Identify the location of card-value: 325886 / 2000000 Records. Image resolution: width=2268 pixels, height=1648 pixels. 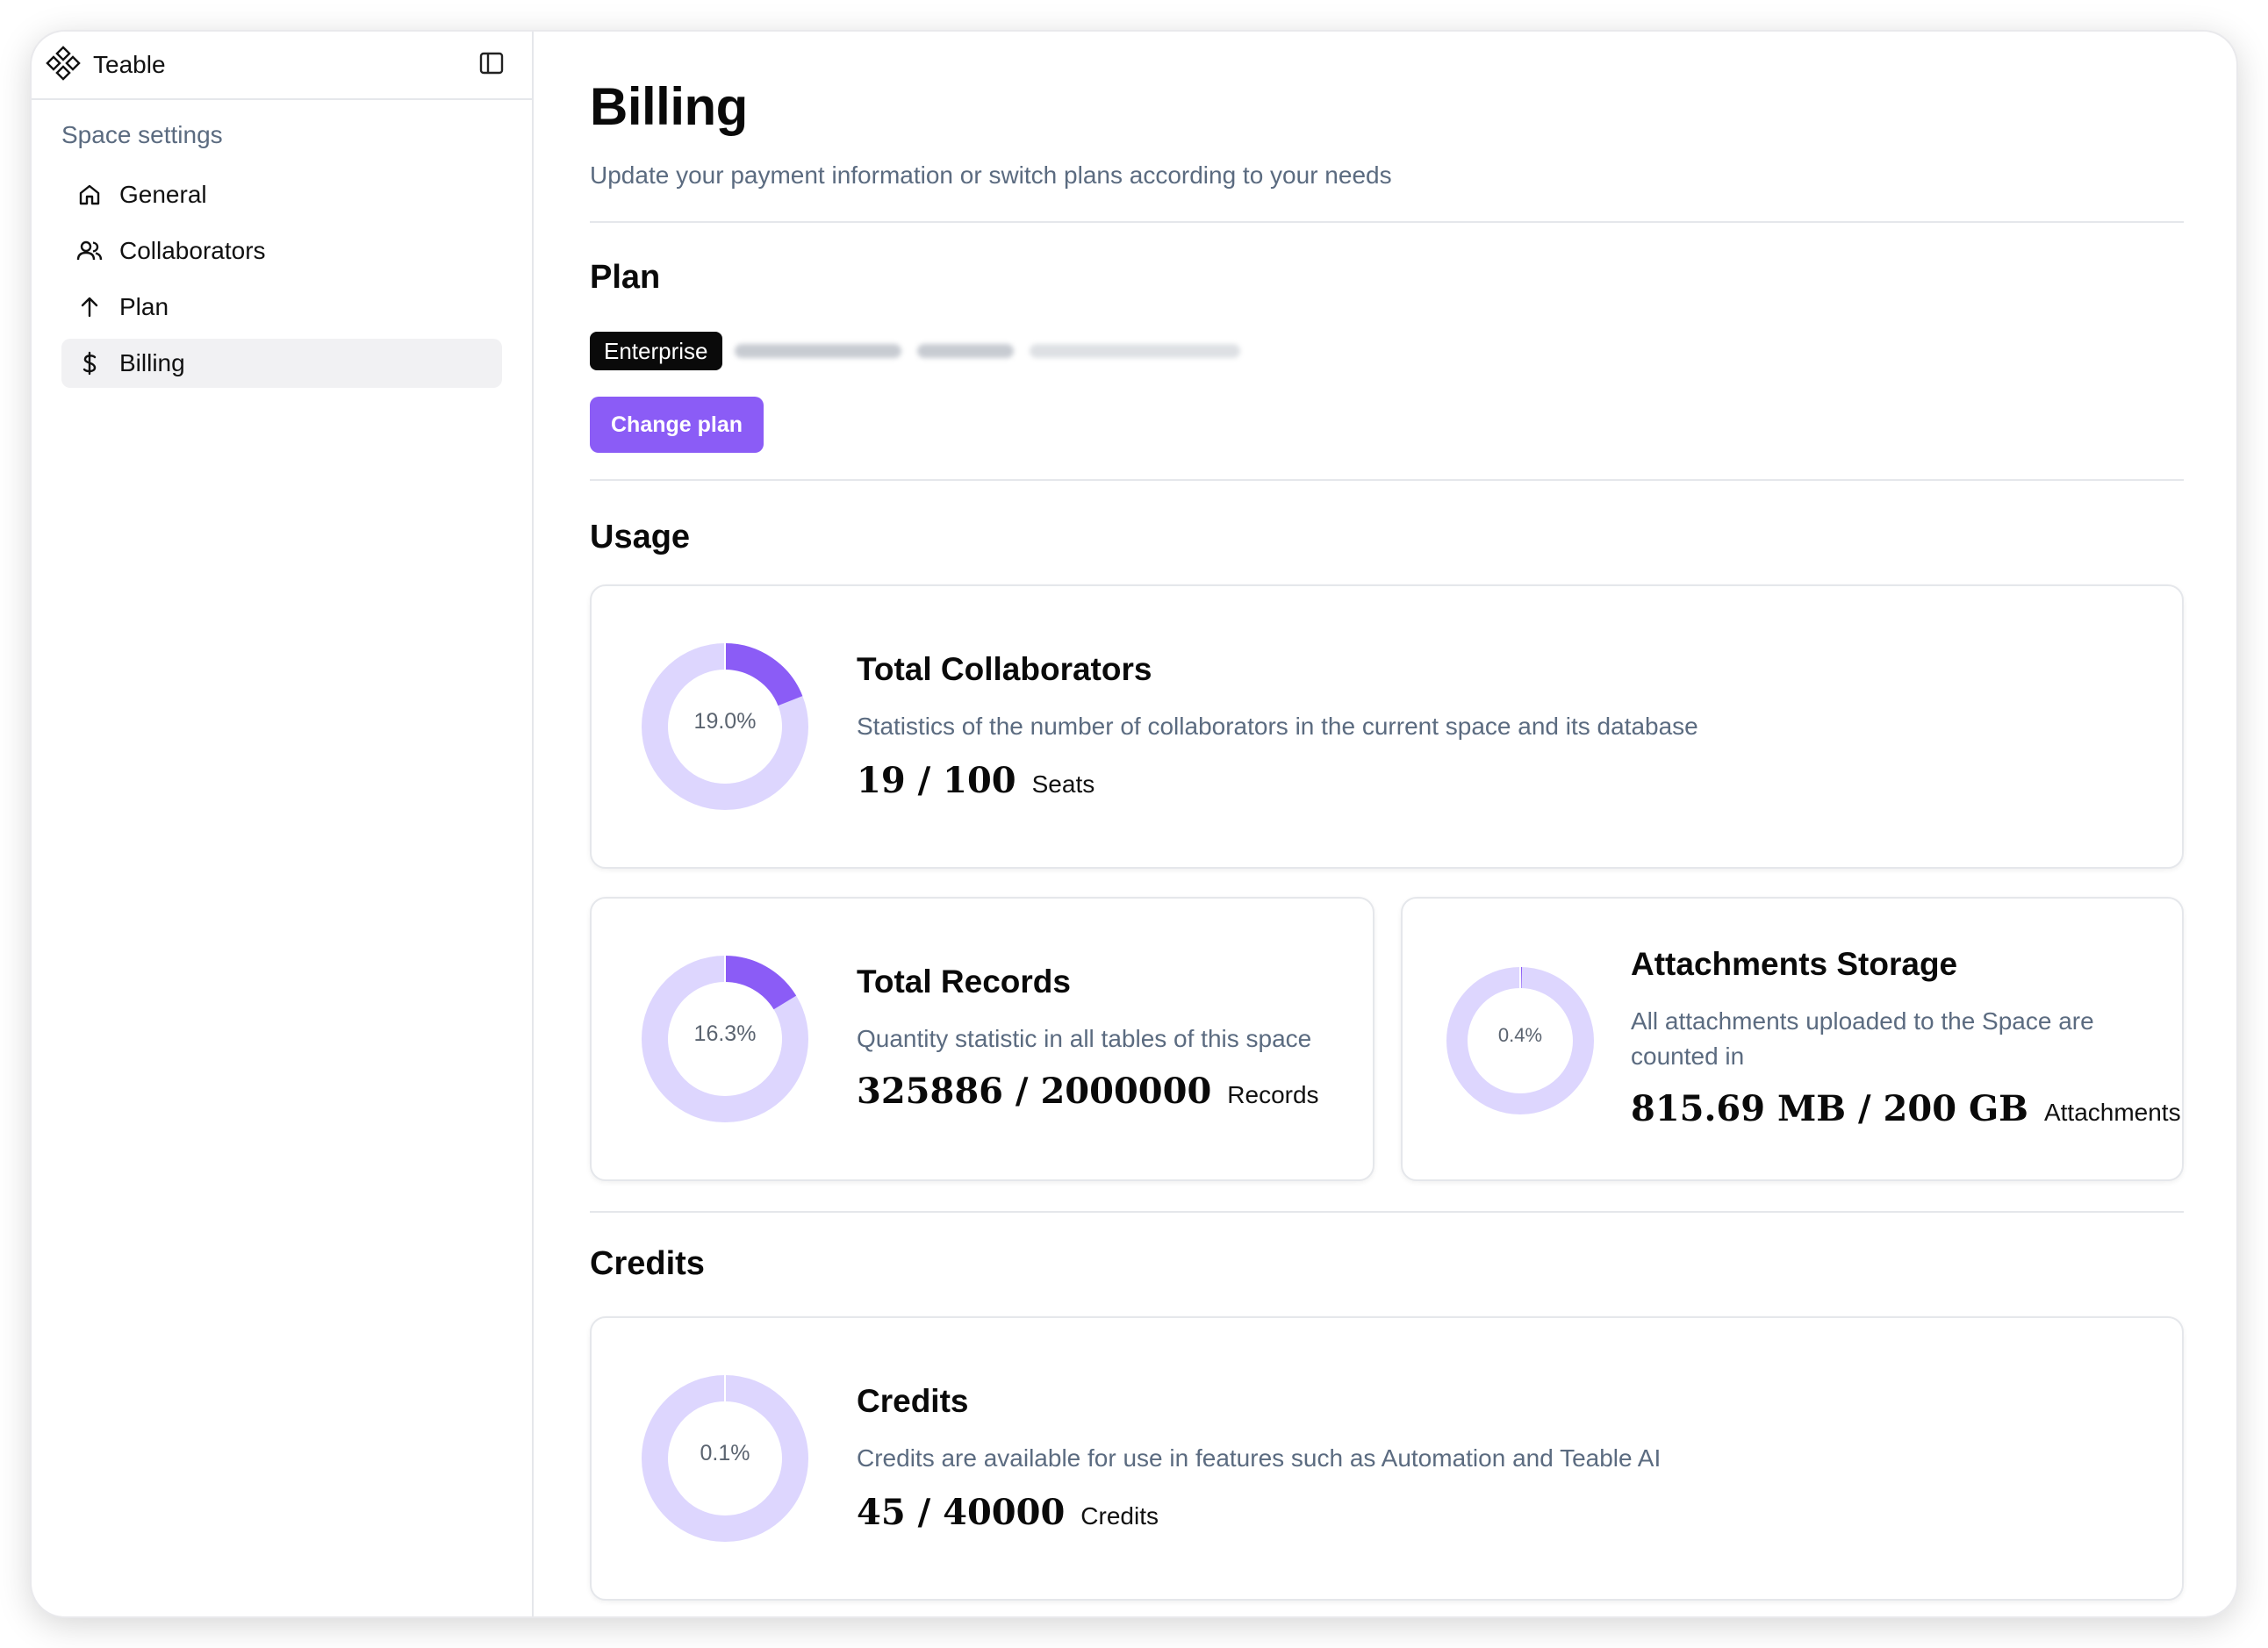
(1088, 1091).